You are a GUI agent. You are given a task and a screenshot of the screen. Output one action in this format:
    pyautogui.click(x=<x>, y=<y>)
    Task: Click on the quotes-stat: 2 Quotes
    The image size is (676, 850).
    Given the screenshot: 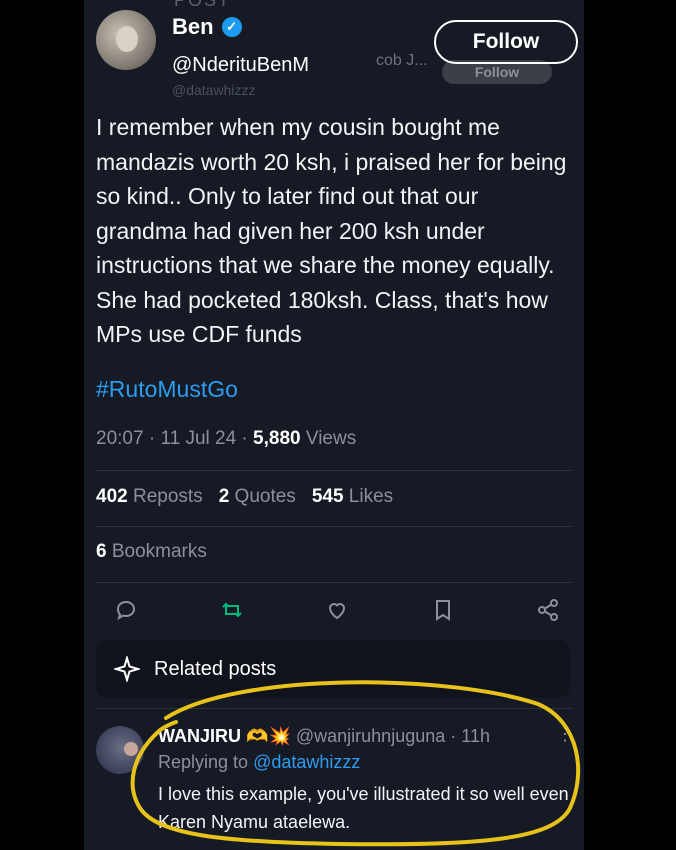 What is the action you would take?
    pyautogui.click(x=257, y=497)
    